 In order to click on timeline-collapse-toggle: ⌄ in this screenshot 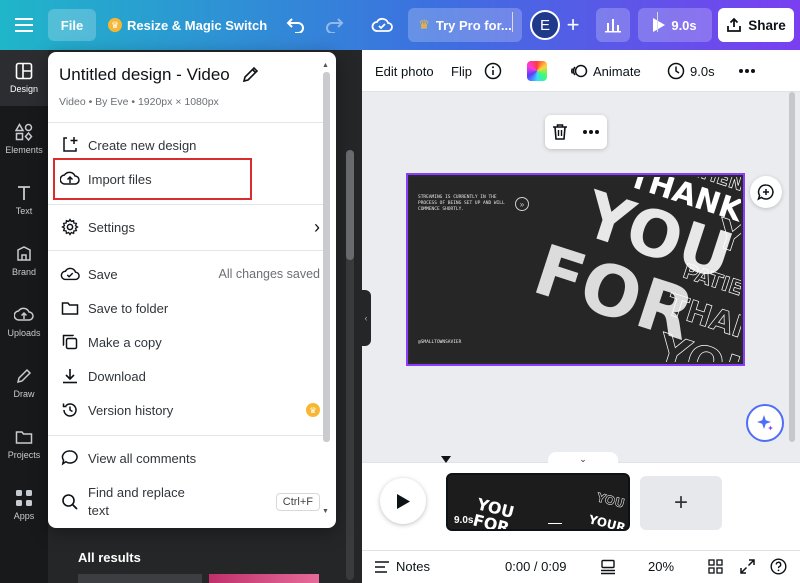, I will do `click(583, 459)`.